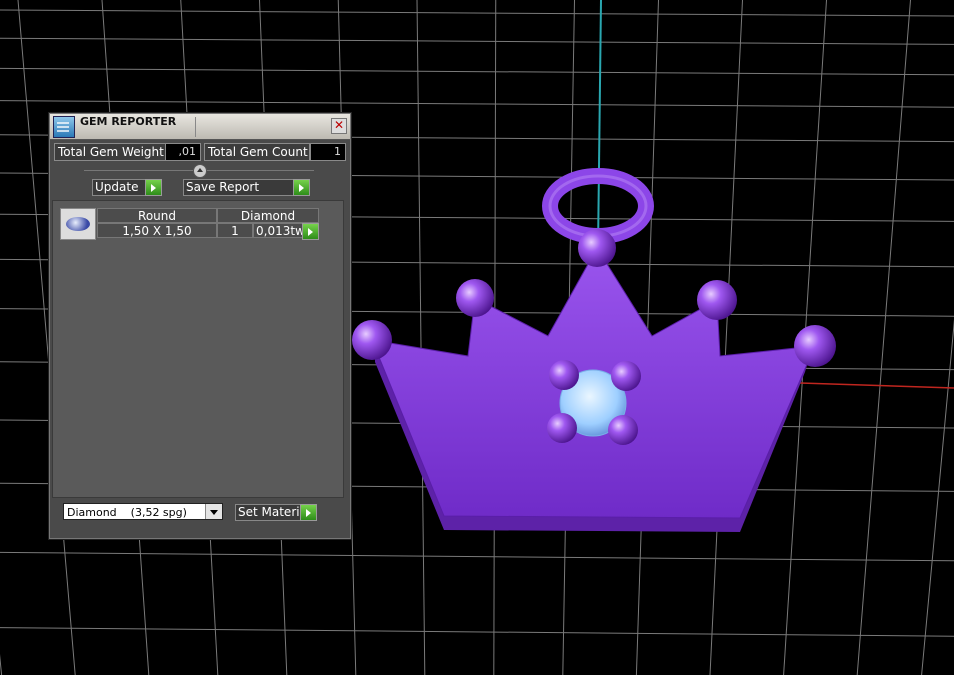  What do you see at coordinates (78, 224) in the screenshot?
I see `round-gem-thumbnail-icon` at bounding box center [78, 224].